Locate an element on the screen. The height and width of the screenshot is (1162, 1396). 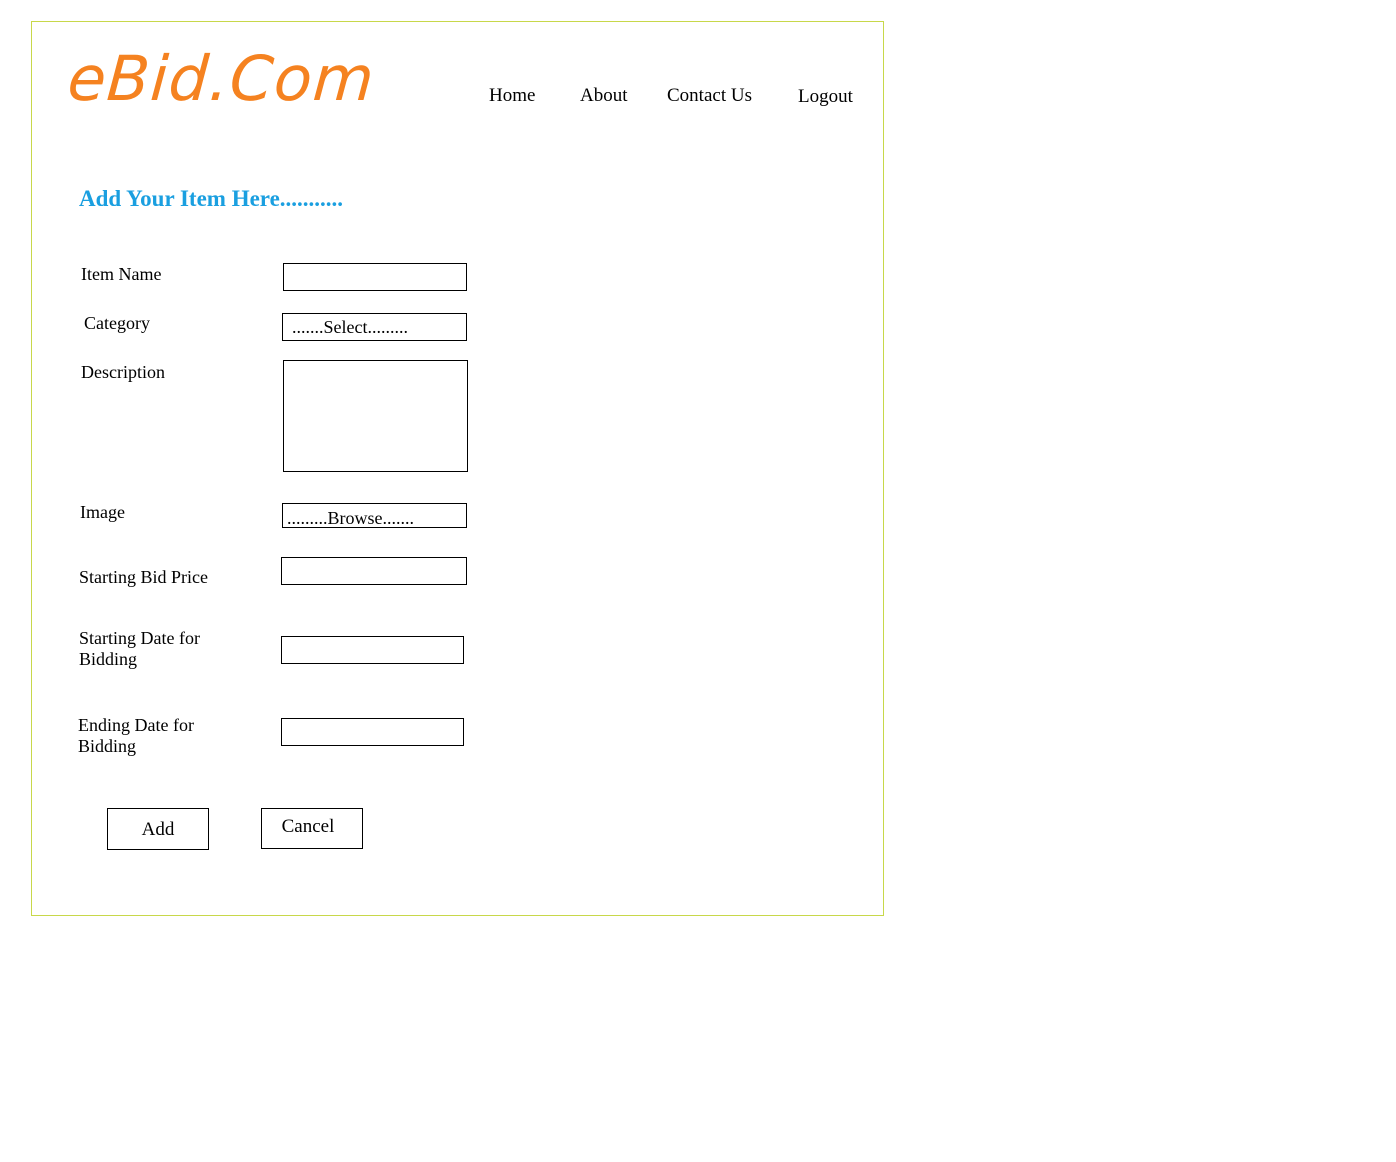
starting-bid-input is located at coordinates (374, 571).